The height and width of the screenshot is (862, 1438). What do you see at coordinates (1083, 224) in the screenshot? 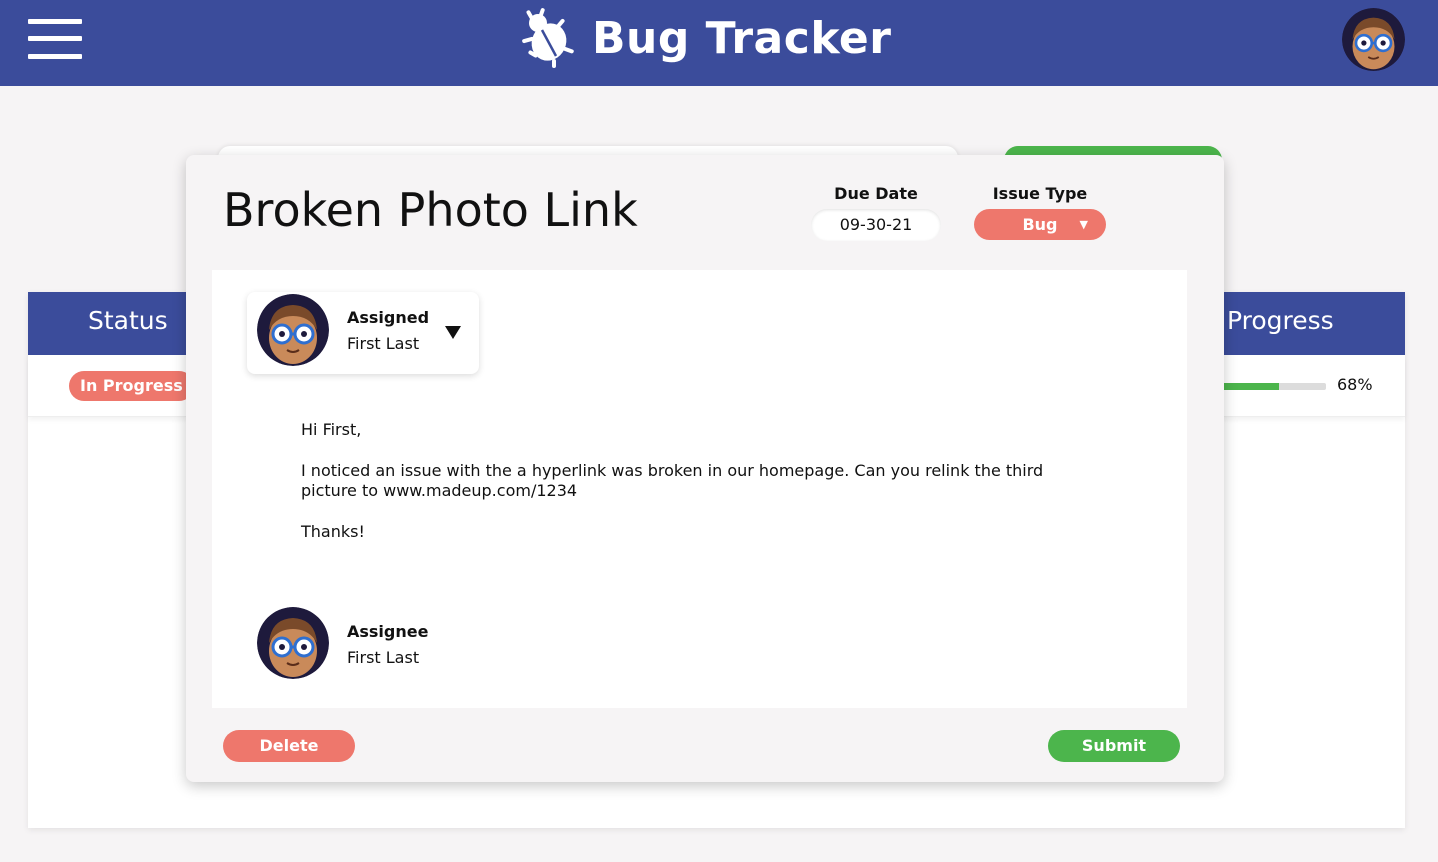
I see `caret-down-icon: ▼` at bounding box center [1083, 224].